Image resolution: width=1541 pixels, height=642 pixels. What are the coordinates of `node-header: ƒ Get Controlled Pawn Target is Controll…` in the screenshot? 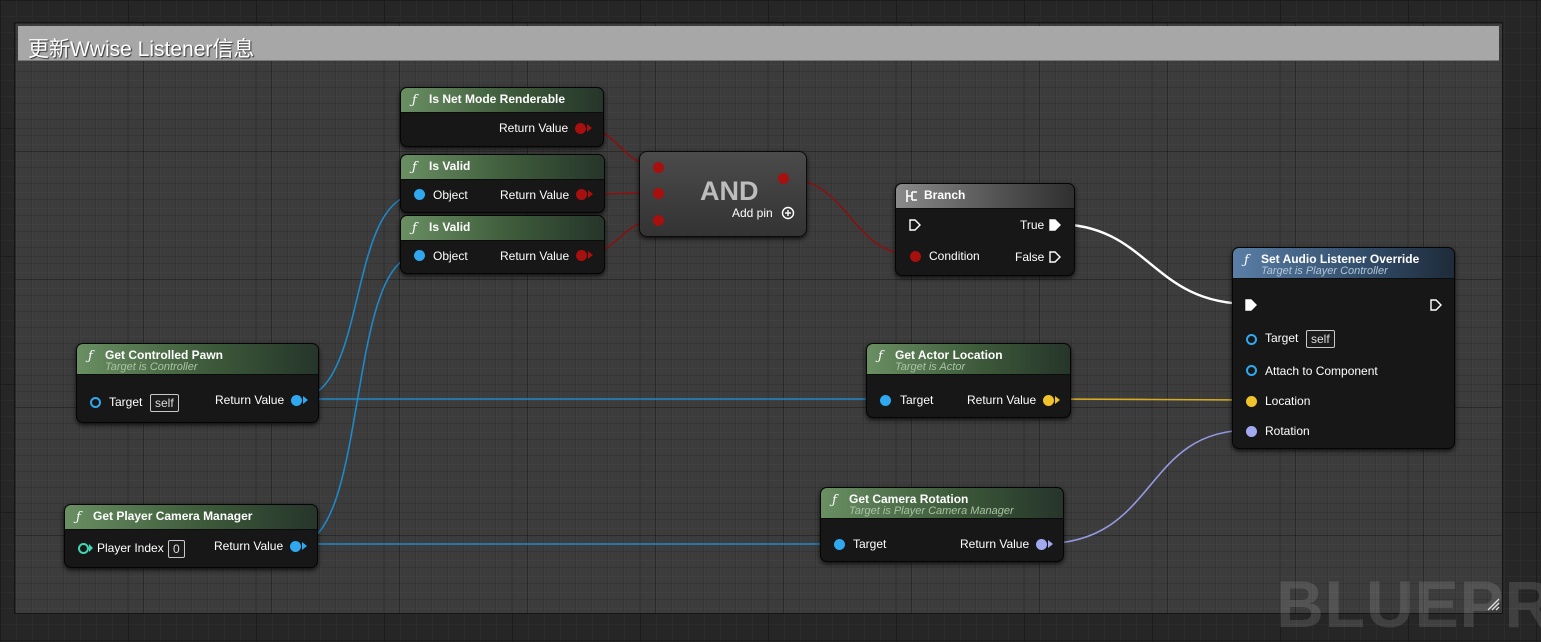 It's located at (197, 359).